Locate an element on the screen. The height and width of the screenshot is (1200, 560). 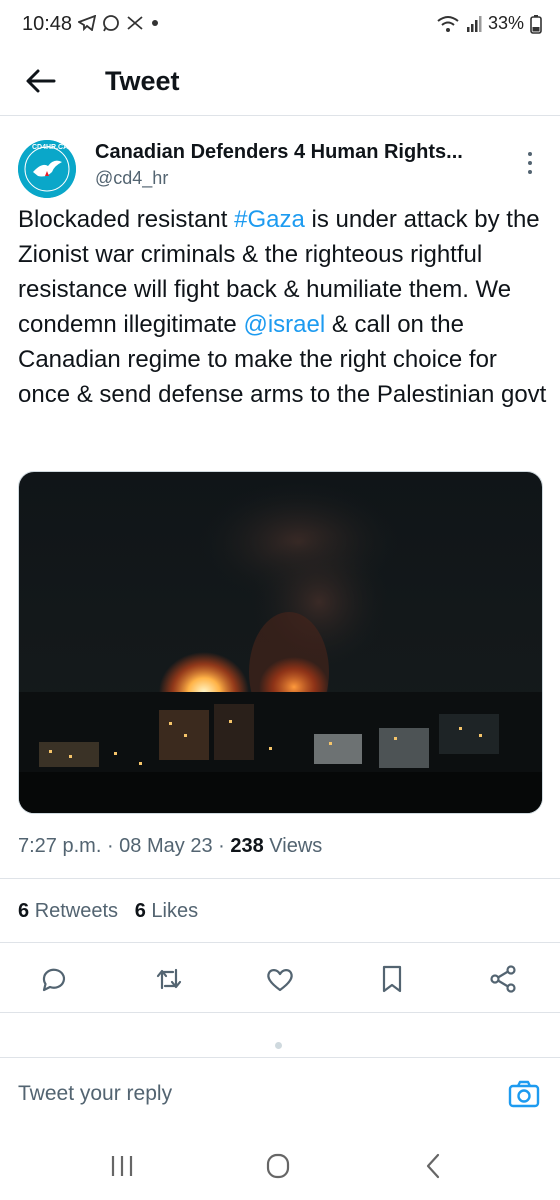
stats-divider is located at coordinates (280, 942).